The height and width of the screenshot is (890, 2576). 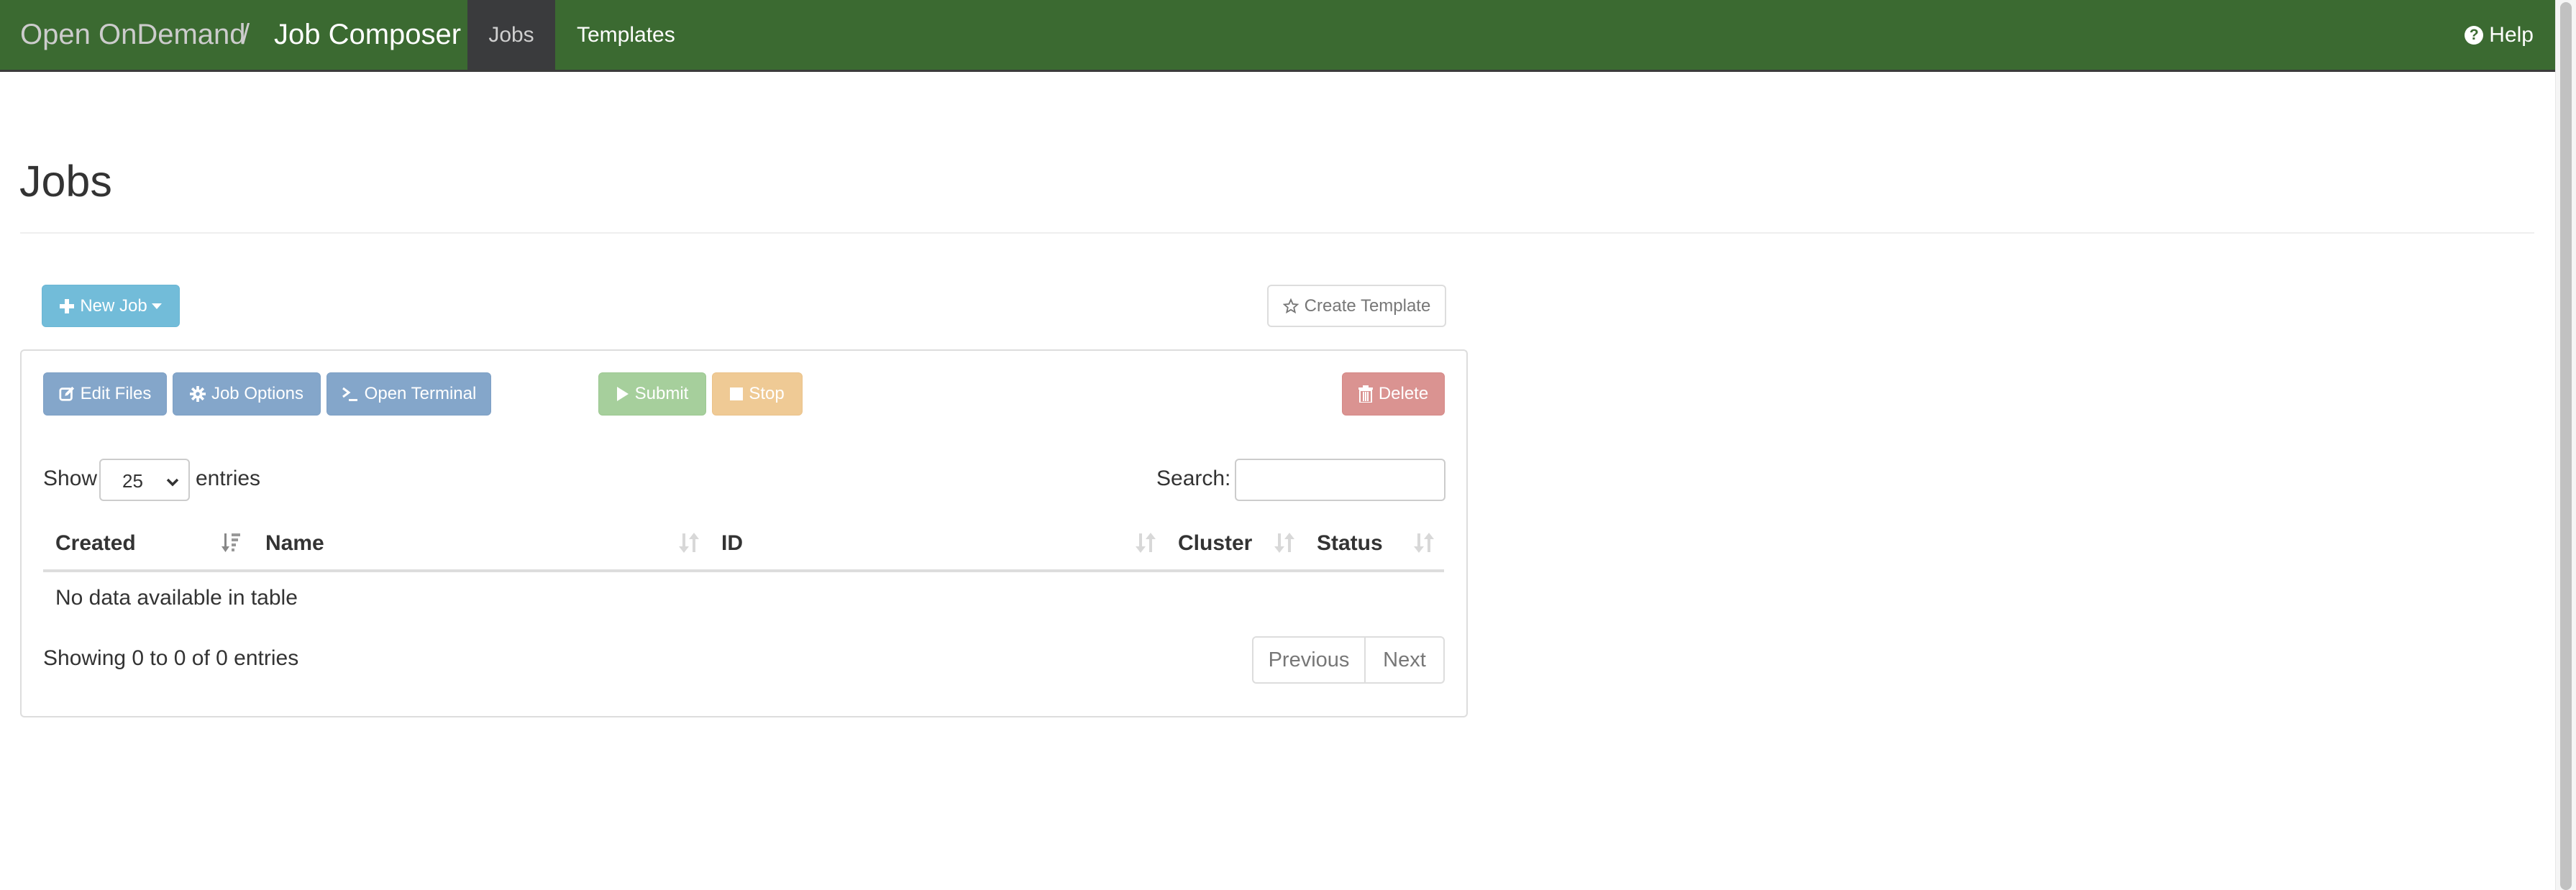 What do you see at coordinates (228, 478) in the screenshot?
I see `entries-label: entries` at bounding box center [228, 478].